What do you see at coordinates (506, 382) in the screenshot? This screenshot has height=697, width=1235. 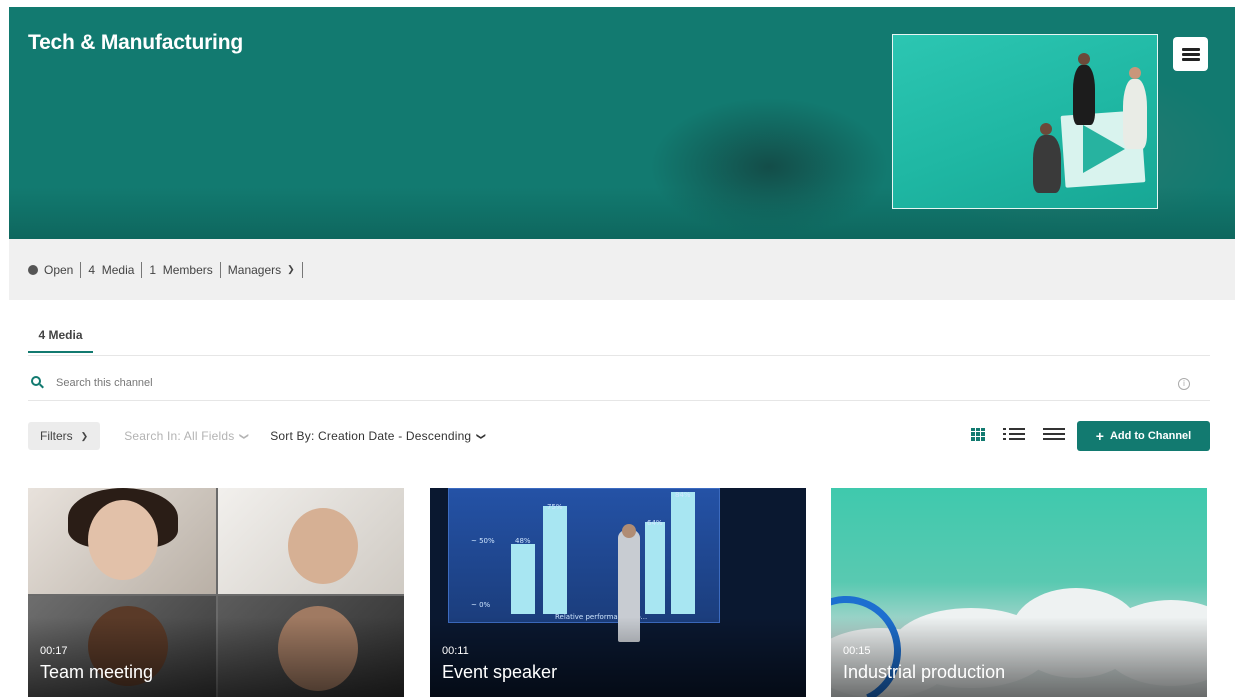 I see `search-input` at bounding box center [506, 382].